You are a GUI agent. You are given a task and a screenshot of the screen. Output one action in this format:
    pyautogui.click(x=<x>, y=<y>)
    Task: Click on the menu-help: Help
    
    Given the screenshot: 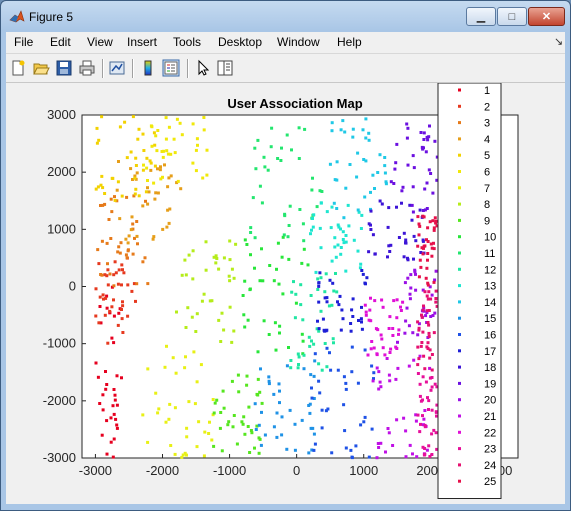 What is the action you would take?
    pyautogui.click(x=349, y=42)
    